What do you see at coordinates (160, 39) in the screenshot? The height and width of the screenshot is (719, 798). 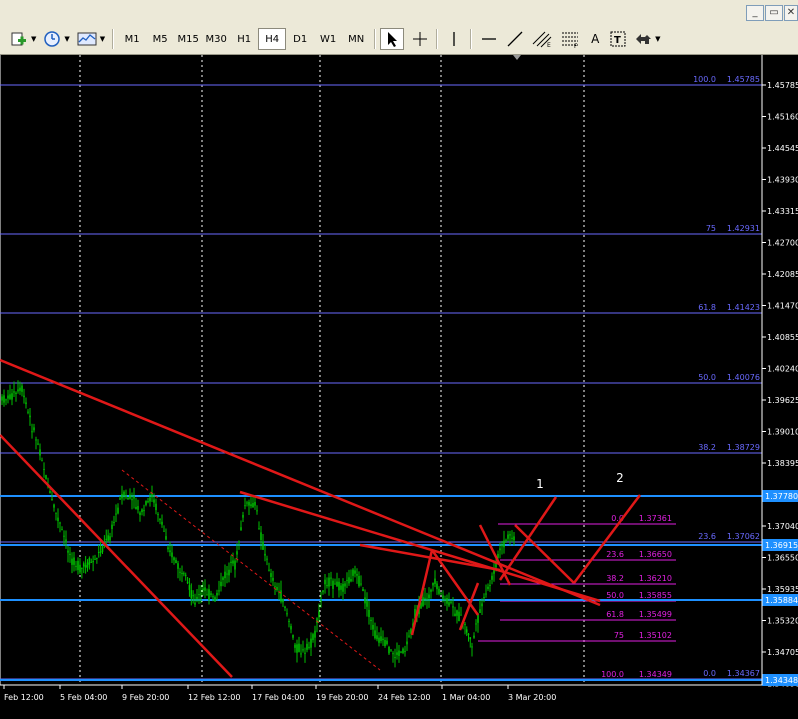 I see `timeframe-m5-button: M5` at bounding box center [160, 39].